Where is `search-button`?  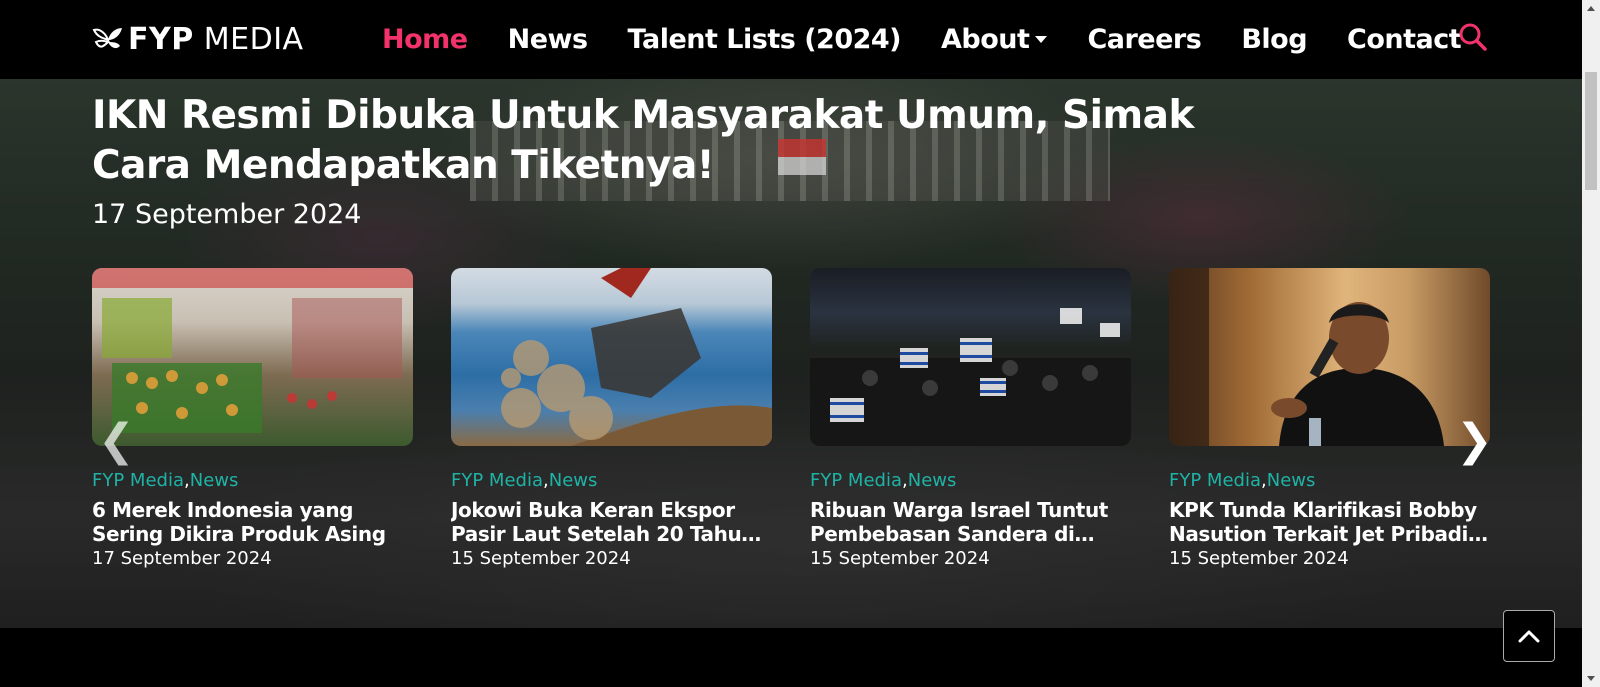
search-button is located at coordinates (1475, 39).